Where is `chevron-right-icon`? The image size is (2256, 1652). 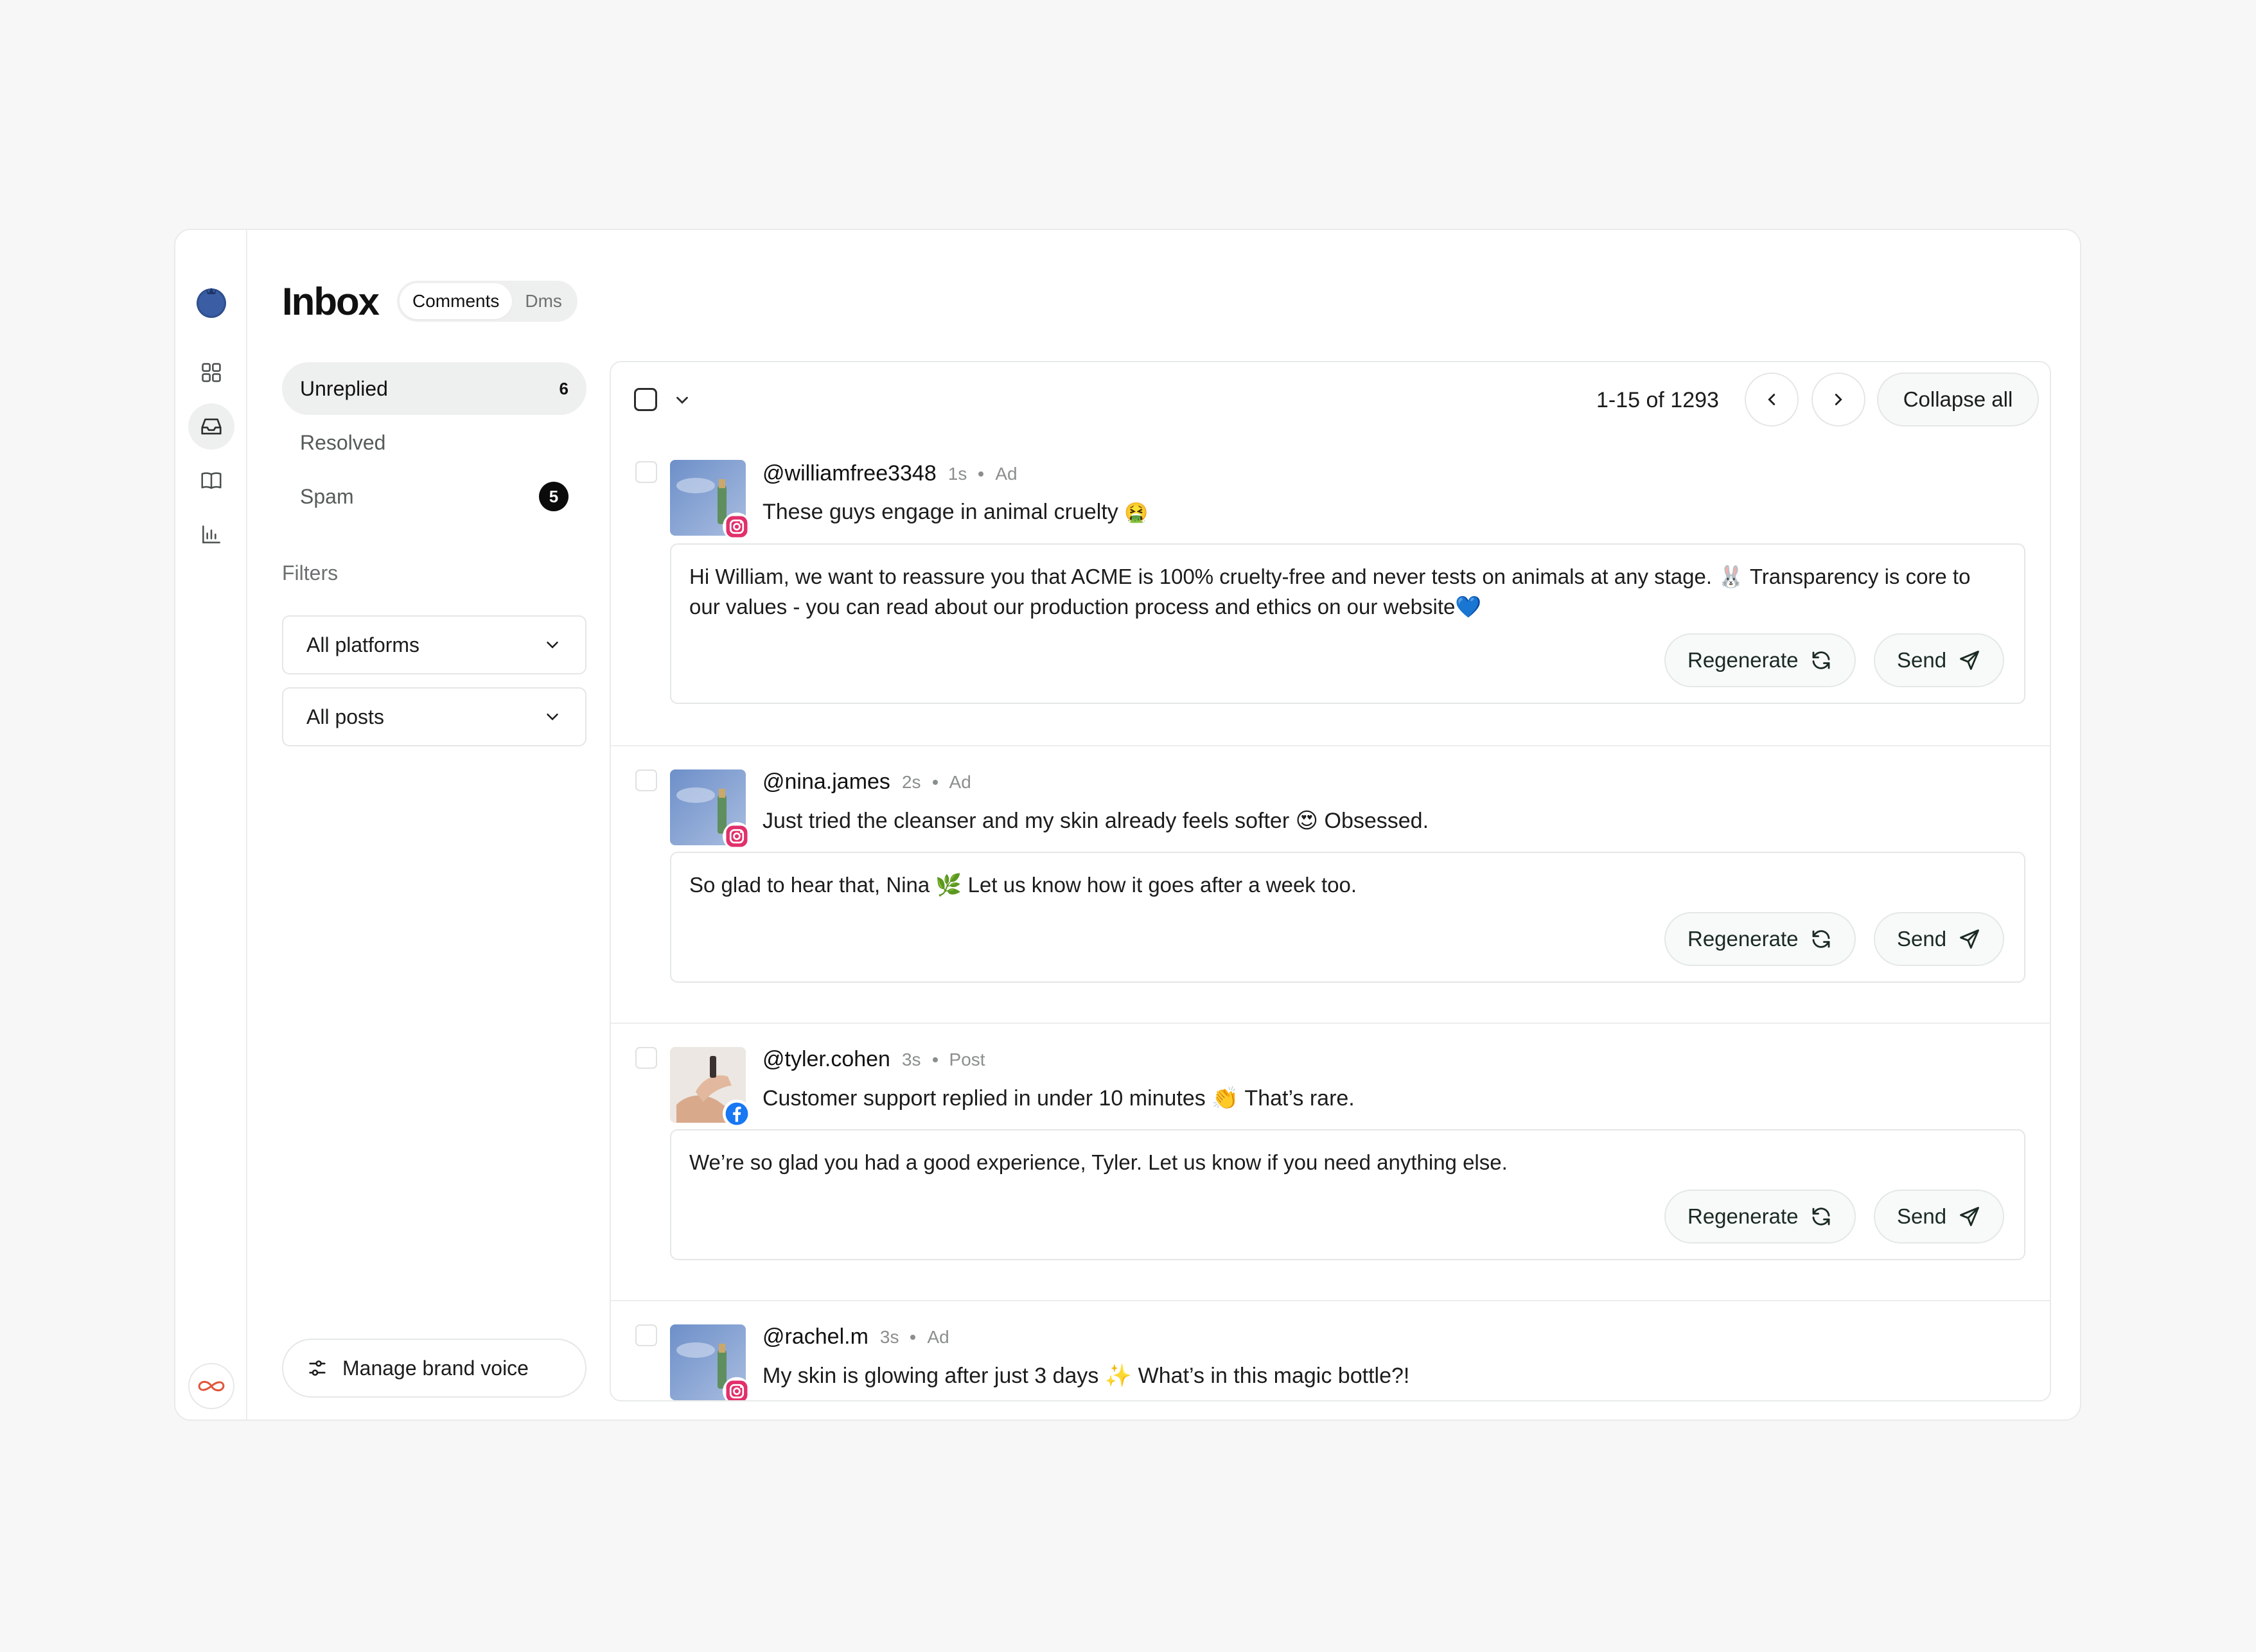 chevron-right-icon is located at coordinates (1838, 400).